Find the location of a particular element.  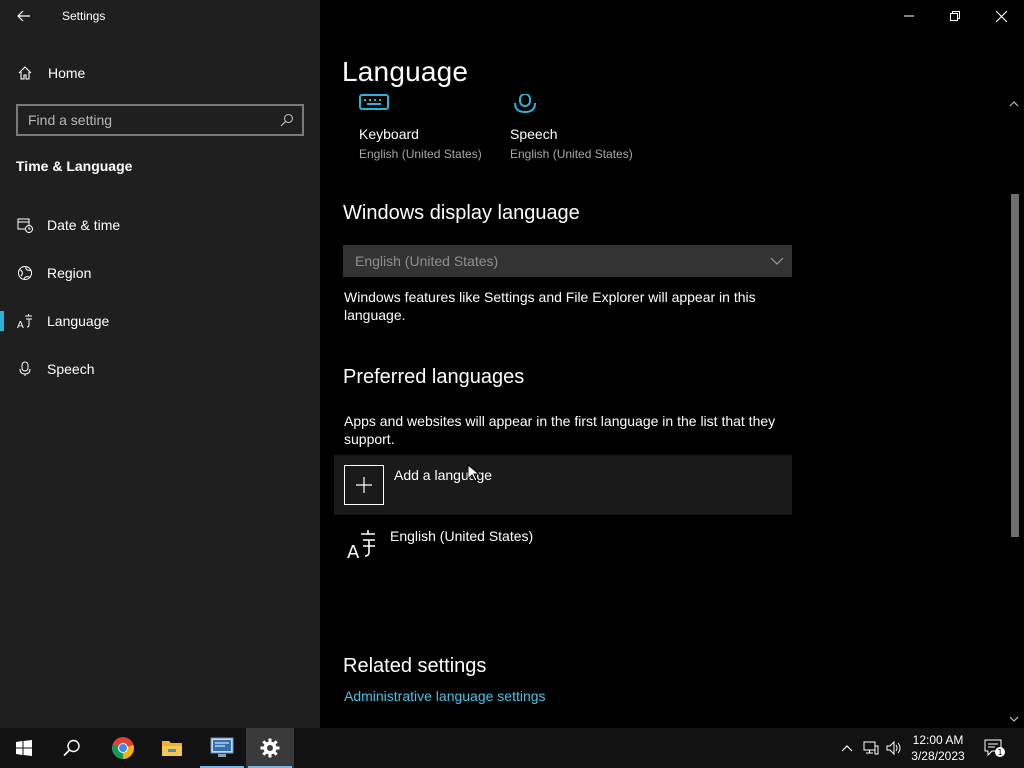

sidebar-item-label: Speech is located at coordinates (71, 369).